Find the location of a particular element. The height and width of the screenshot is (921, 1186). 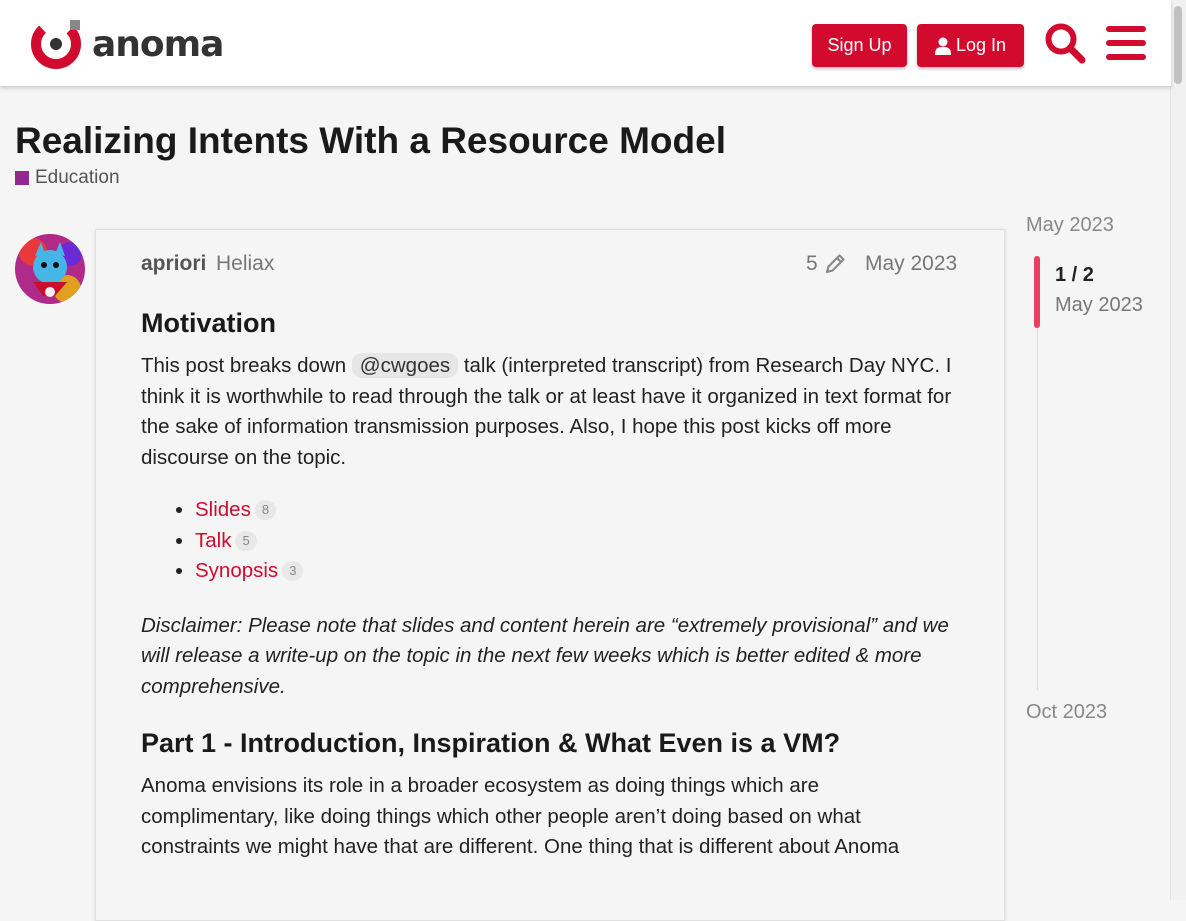

search-icon is located at coordinates (1065, 43).